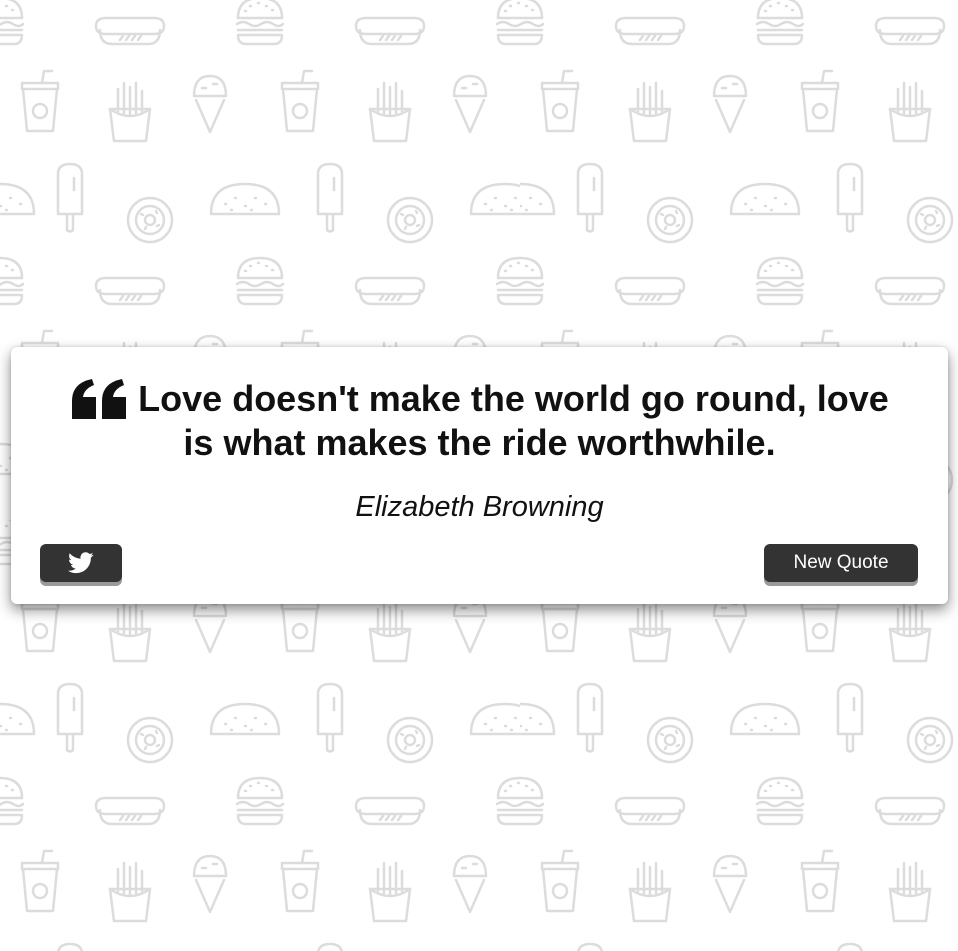 The image size is (958, 951). What do you see at coordinates (841, 563) in the screenshot?
I see `new-quote-button: New Quote` at bounding box center [841, 563].